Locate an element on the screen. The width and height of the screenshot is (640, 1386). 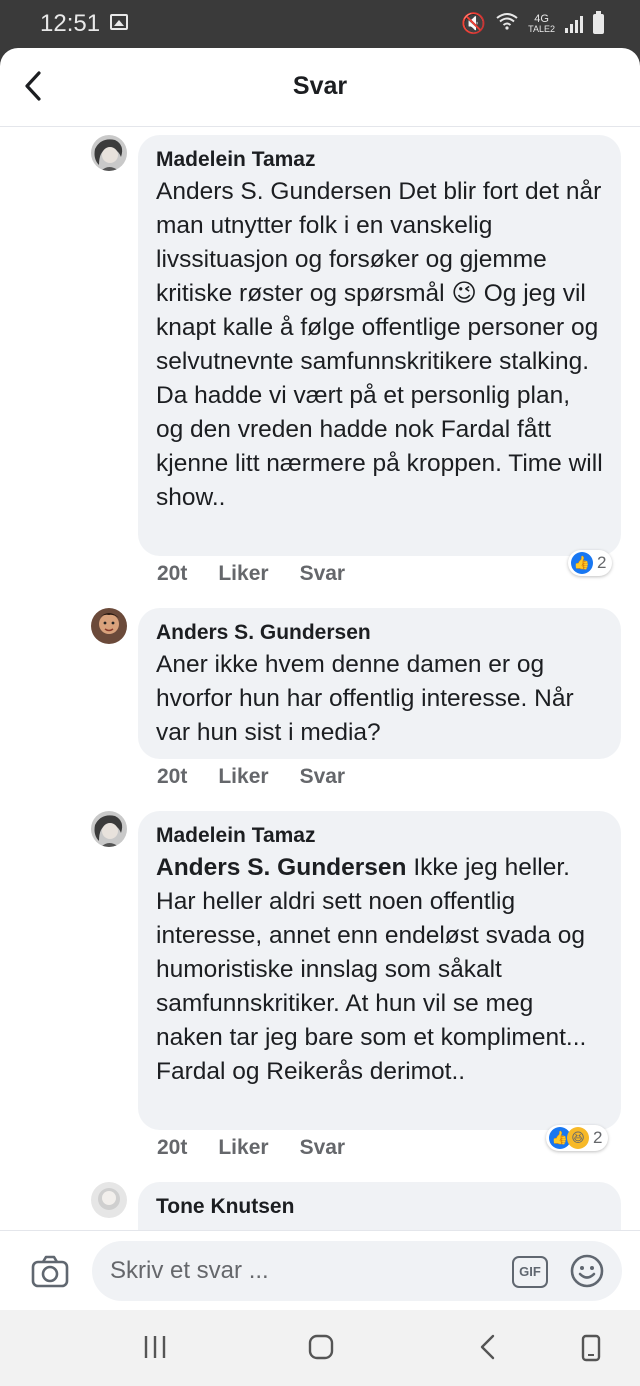
comment-author: Tone Knutsen is located at coordinates (379, 1207).